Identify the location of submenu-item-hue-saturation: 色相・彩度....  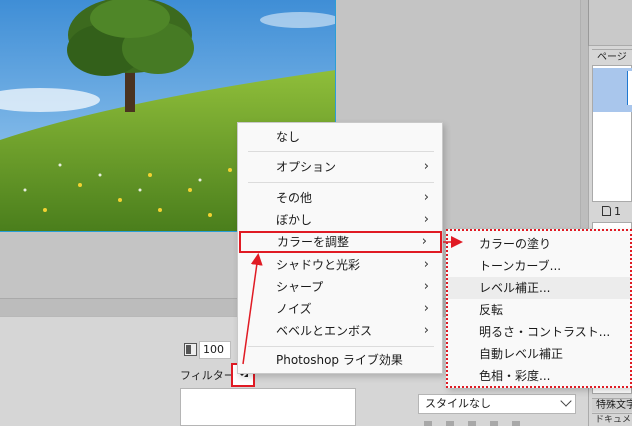
(539, 376).